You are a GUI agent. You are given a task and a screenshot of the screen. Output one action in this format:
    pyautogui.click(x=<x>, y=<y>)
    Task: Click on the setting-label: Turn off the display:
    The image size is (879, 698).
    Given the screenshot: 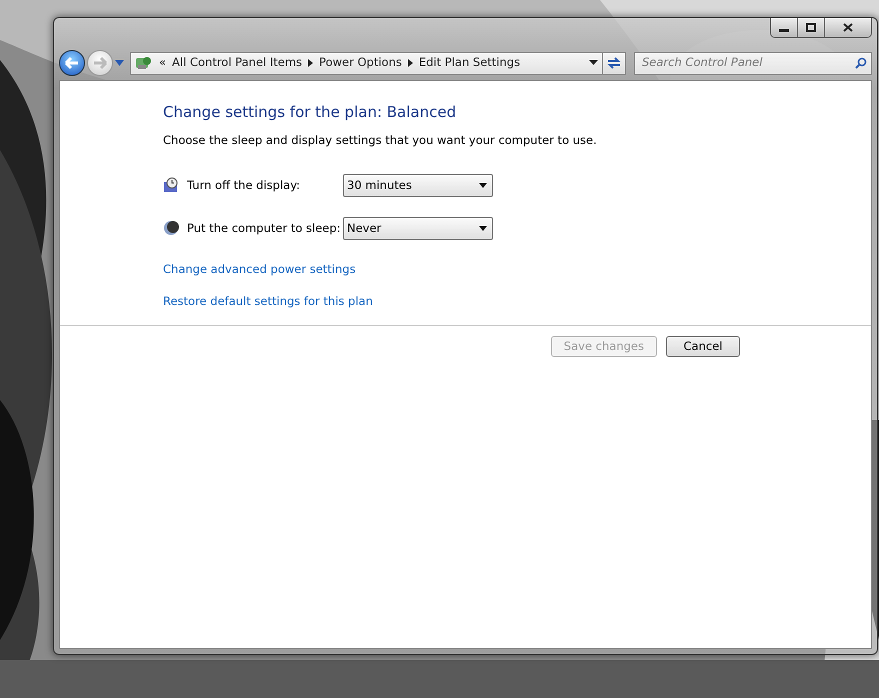 What is the action you would take?
    pyautogui.click(x=244, y=185)
    